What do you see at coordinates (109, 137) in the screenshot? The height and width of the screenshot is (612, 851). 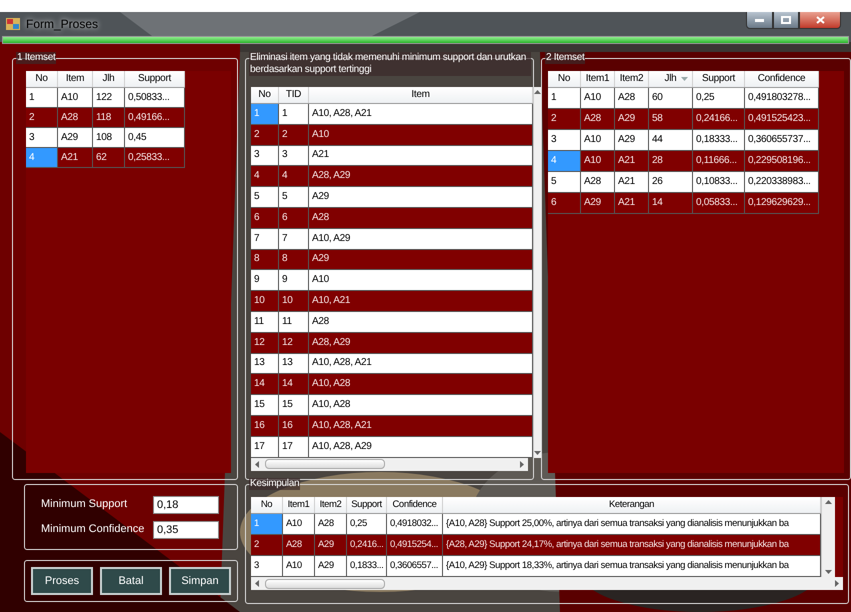 I see `table-cell: 108` at bounding box center [109, 137].